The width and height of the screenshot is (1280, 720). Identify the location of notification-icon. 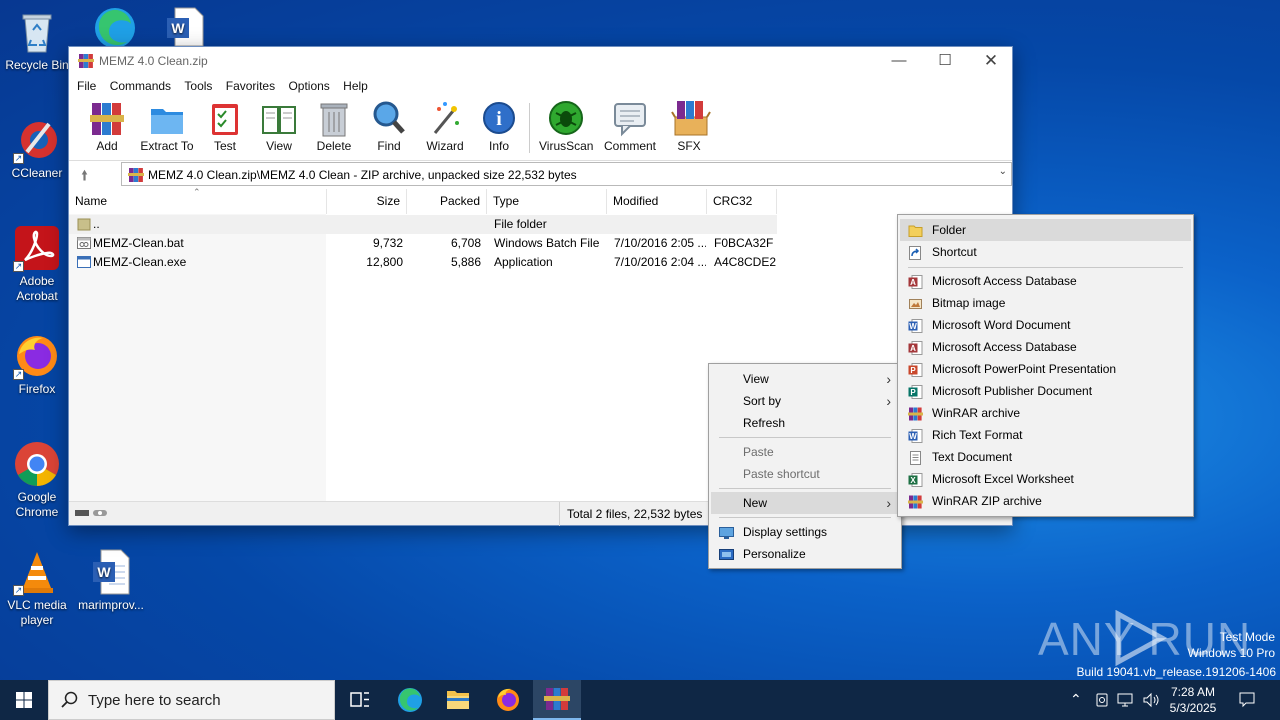
(1247, 705).